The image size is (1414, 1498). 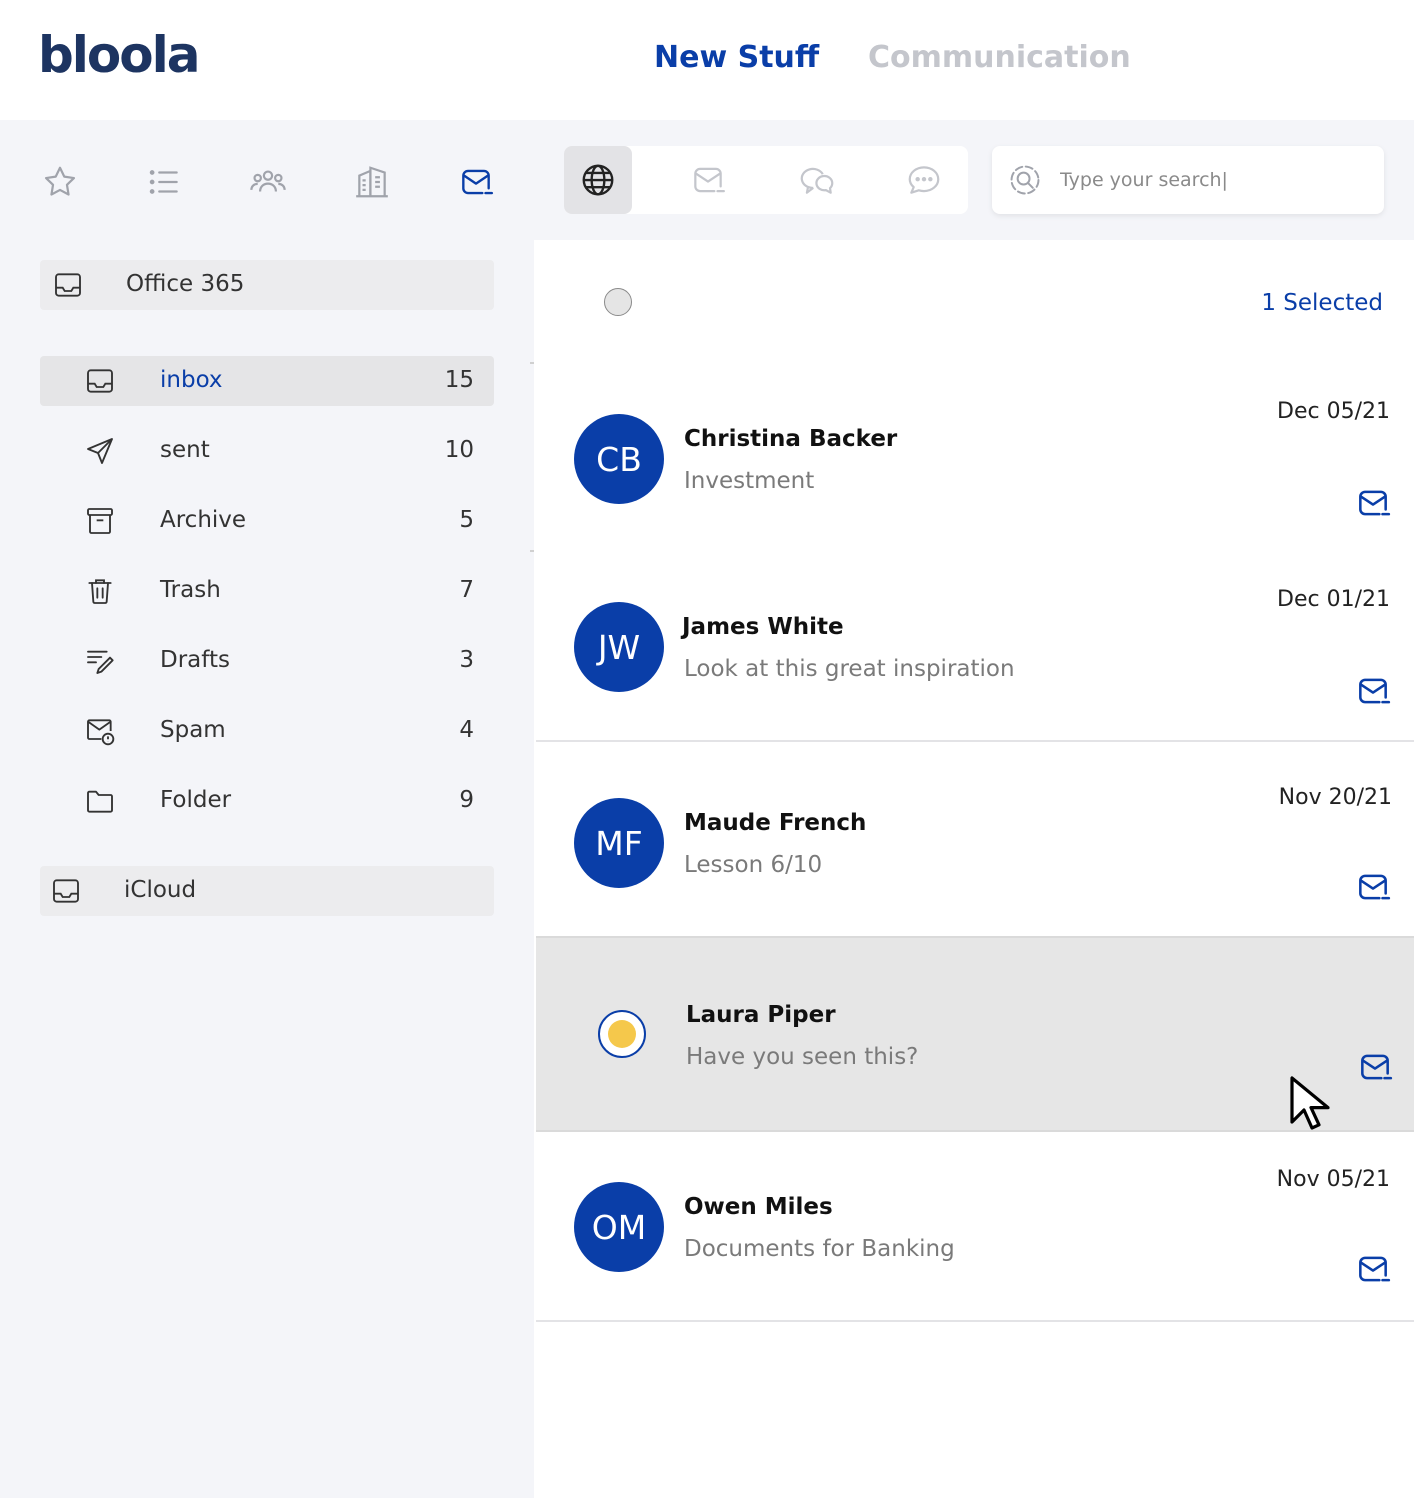 What do you see at coordinates (753, 865) in the screenshot?
I see `message-subject: Lesson 6/10` at bounding box center [753, 865].